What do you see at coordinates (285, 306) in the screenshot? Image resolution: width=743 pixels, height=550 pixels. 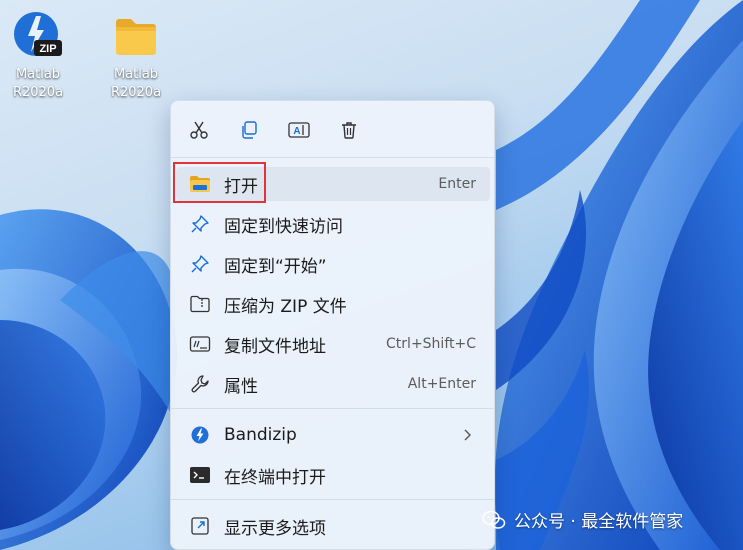 I see `menu-item-label: 压缩为 ZIP 文件` at bounding box center [285, 306].